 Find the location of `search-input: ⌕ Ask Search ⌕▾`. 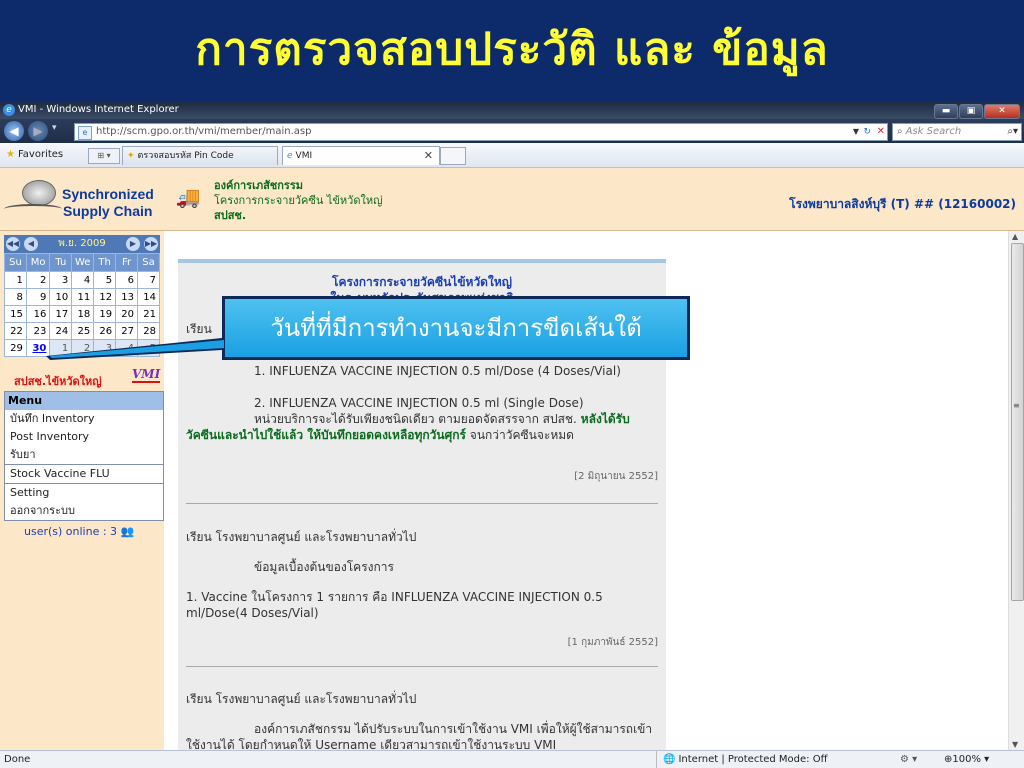

search-input: ⌕ Ask Search ⌕▾ is located at coordinates (957, 132).